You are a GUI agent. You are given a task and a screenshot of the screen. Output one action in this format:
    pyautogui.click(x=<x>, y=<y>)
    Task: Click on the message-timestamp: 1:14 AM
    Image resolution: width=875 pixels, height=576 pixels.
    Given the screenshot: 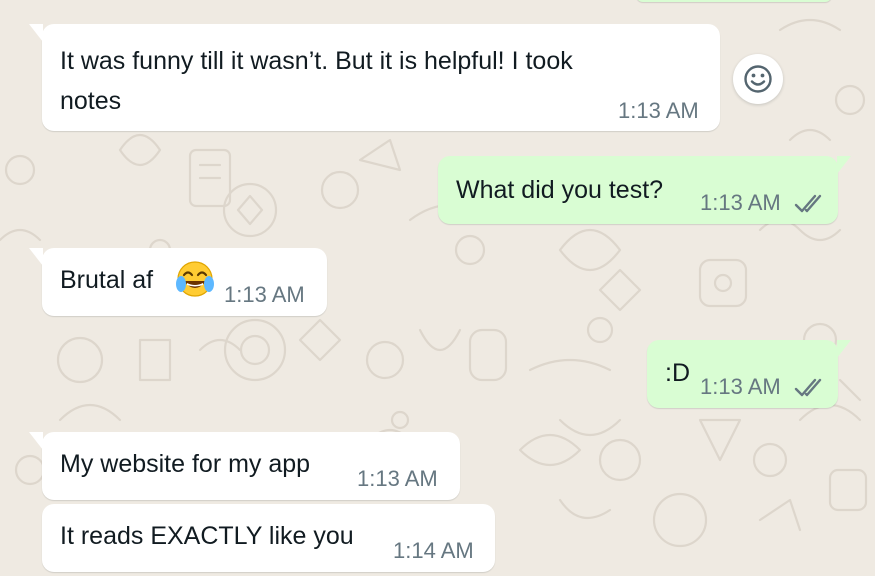 What is the action you would take?
    pyautogui.click(x=433, y=550)
    